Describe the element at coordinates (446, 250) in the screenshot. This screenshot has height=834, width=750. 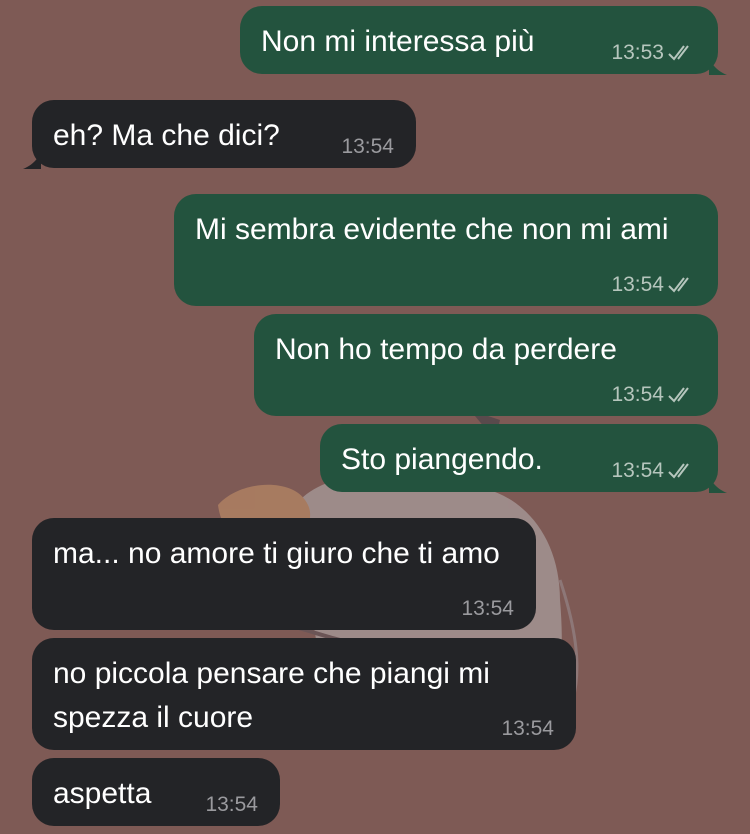
I see `message-bubble-outgoing: Mi sembra evidente che non mi ami 13:54` at that location.